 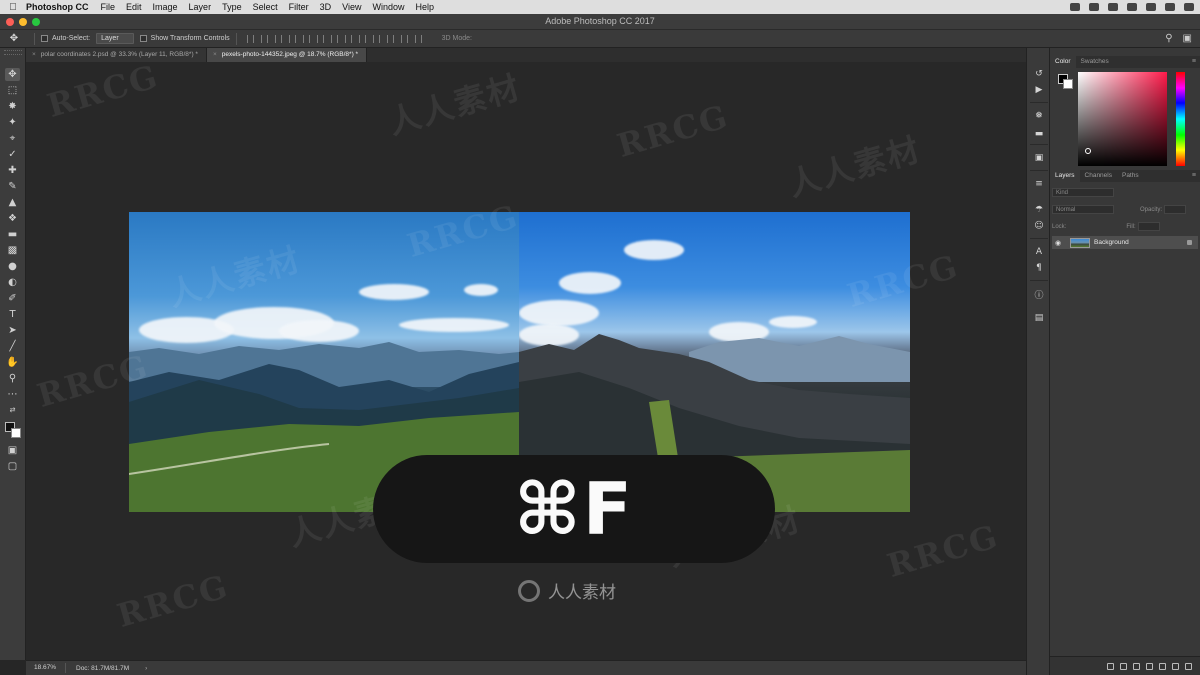 What do you see at coordinates (44, 38) in the screenshot?
I see `auto-select-checkbox` at bounding box center [44, 38].